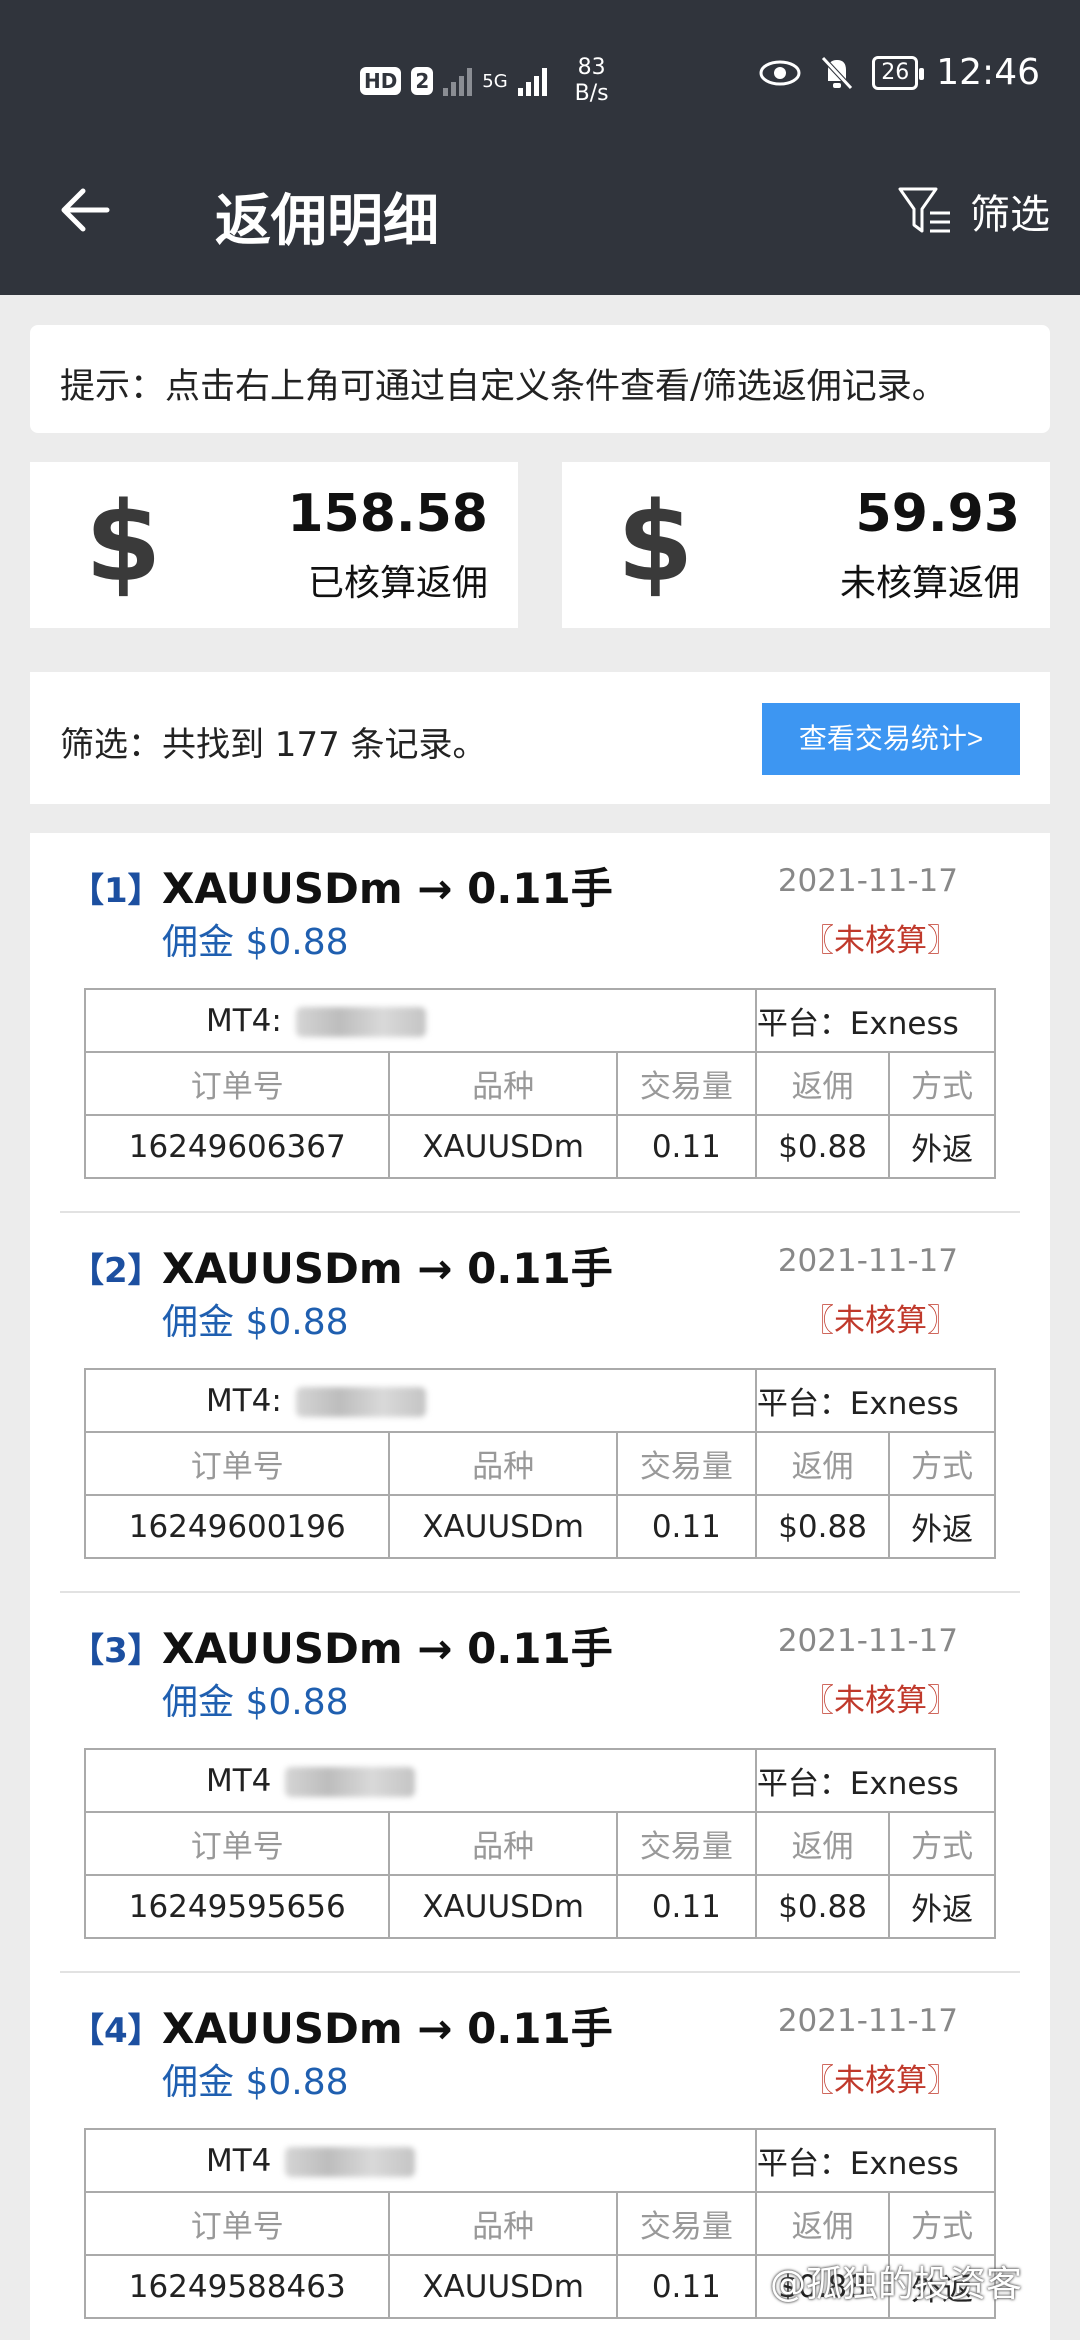 Image resolution: width=1080 pixels, height=2340 pixels. Describe the element at coordinates (274, 545) in the screenshot. I see `settled-rebate-card: $ 158.58 已核算返佣` at that location.